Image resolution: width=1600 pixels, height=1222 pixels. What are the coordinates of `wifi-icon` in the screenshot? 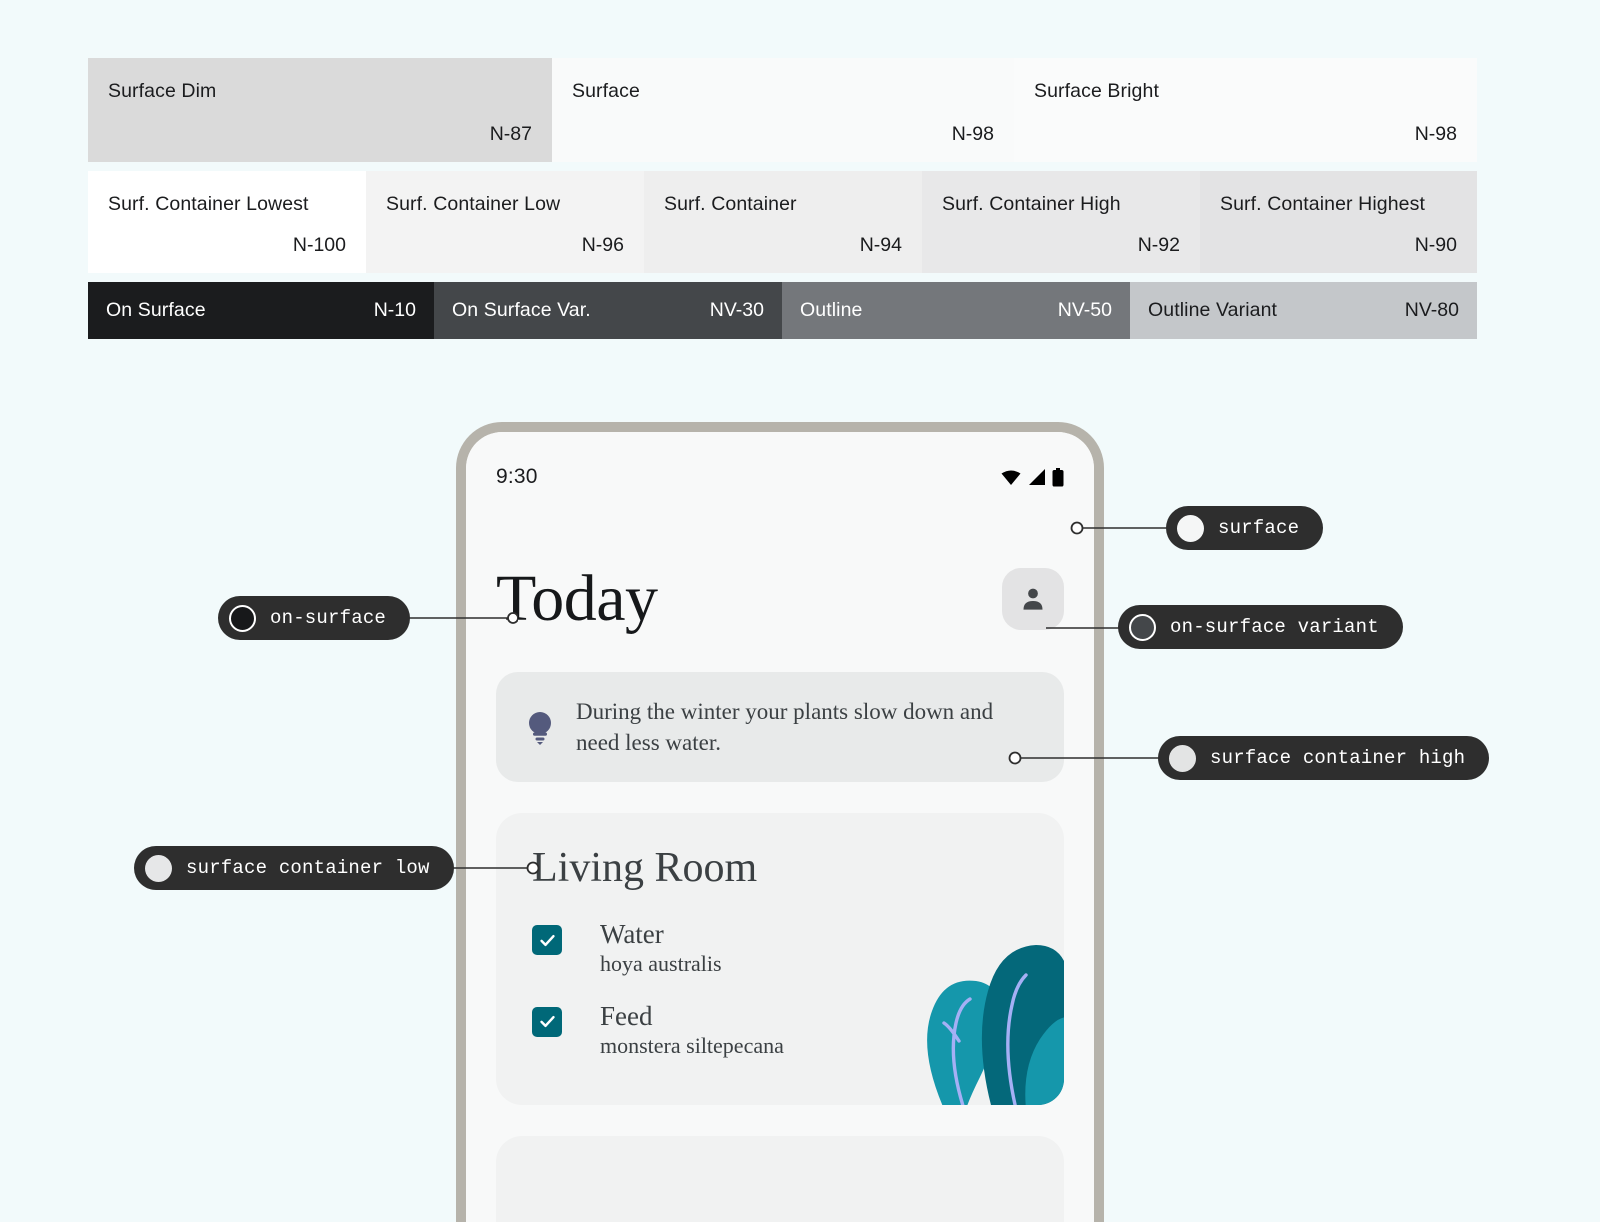 It's located at (1011, 477).